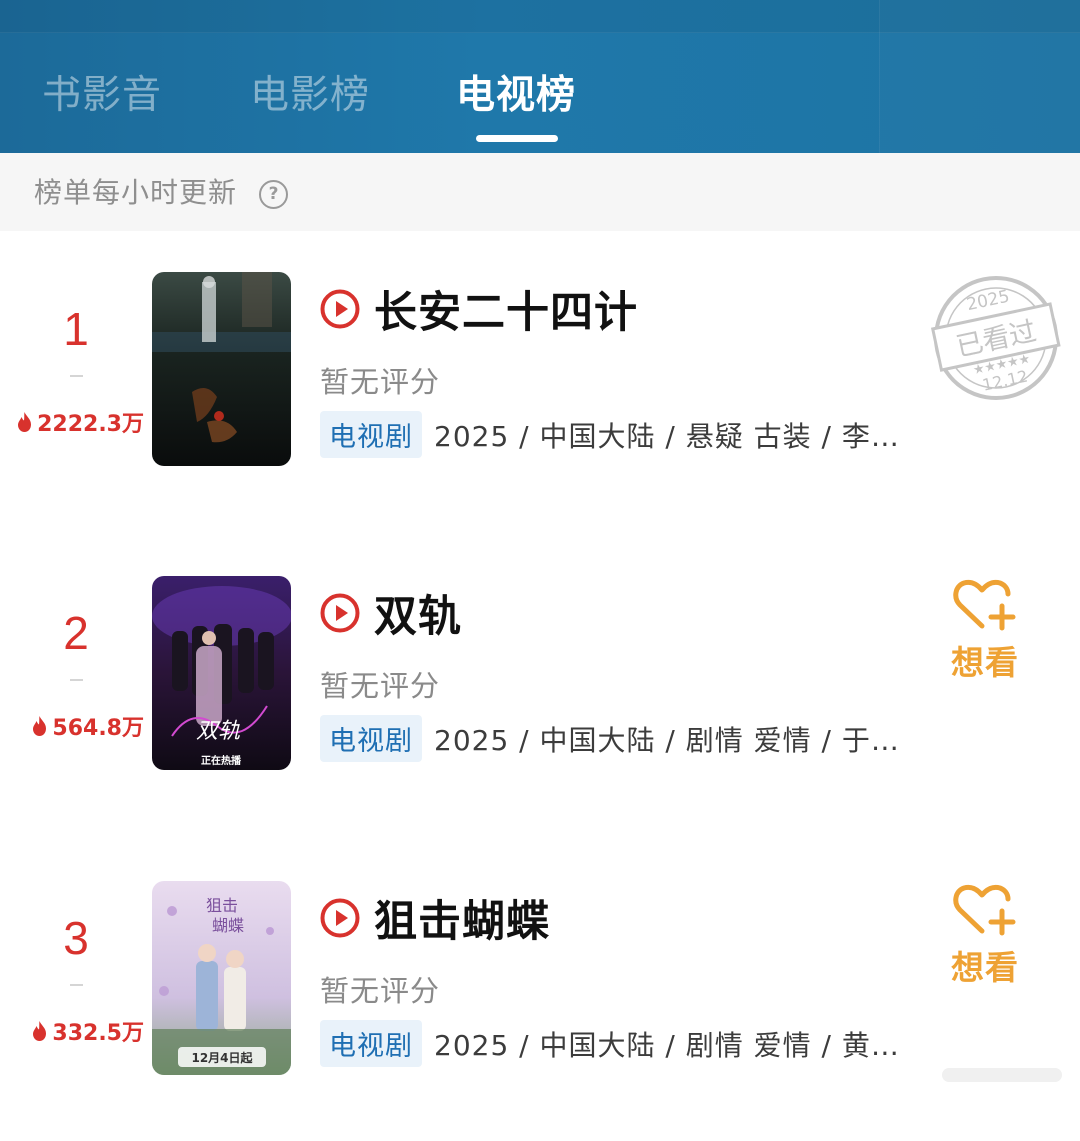  What do you see at coordinates (221, 673) in the screenshot?
I see `poster-image: 双轨 正在热播` at bounding box center [221, 673].